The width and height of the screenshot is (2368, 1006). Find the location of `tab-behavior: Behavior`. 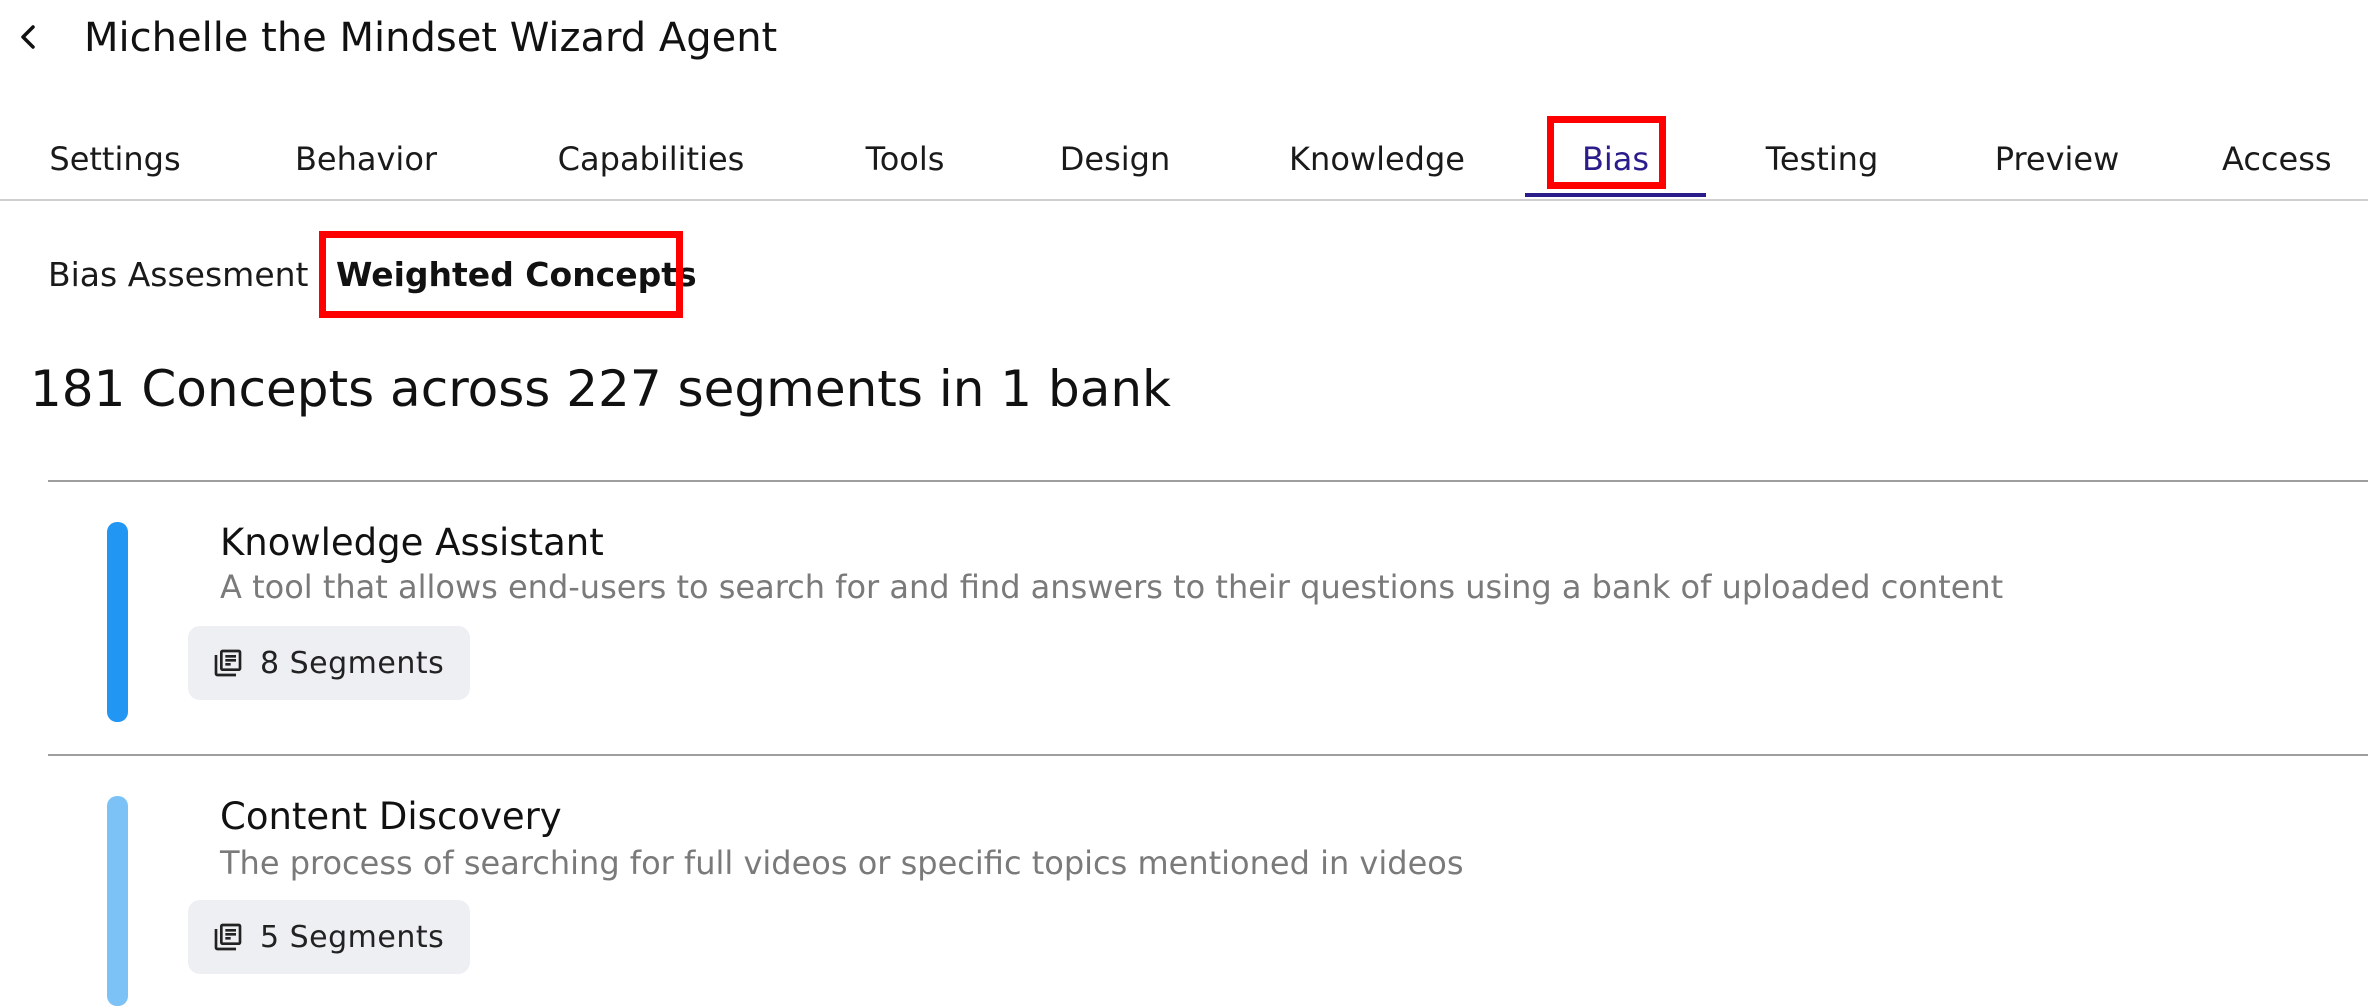

tab-behavior: Behavior is located at coordinates (366, 158).